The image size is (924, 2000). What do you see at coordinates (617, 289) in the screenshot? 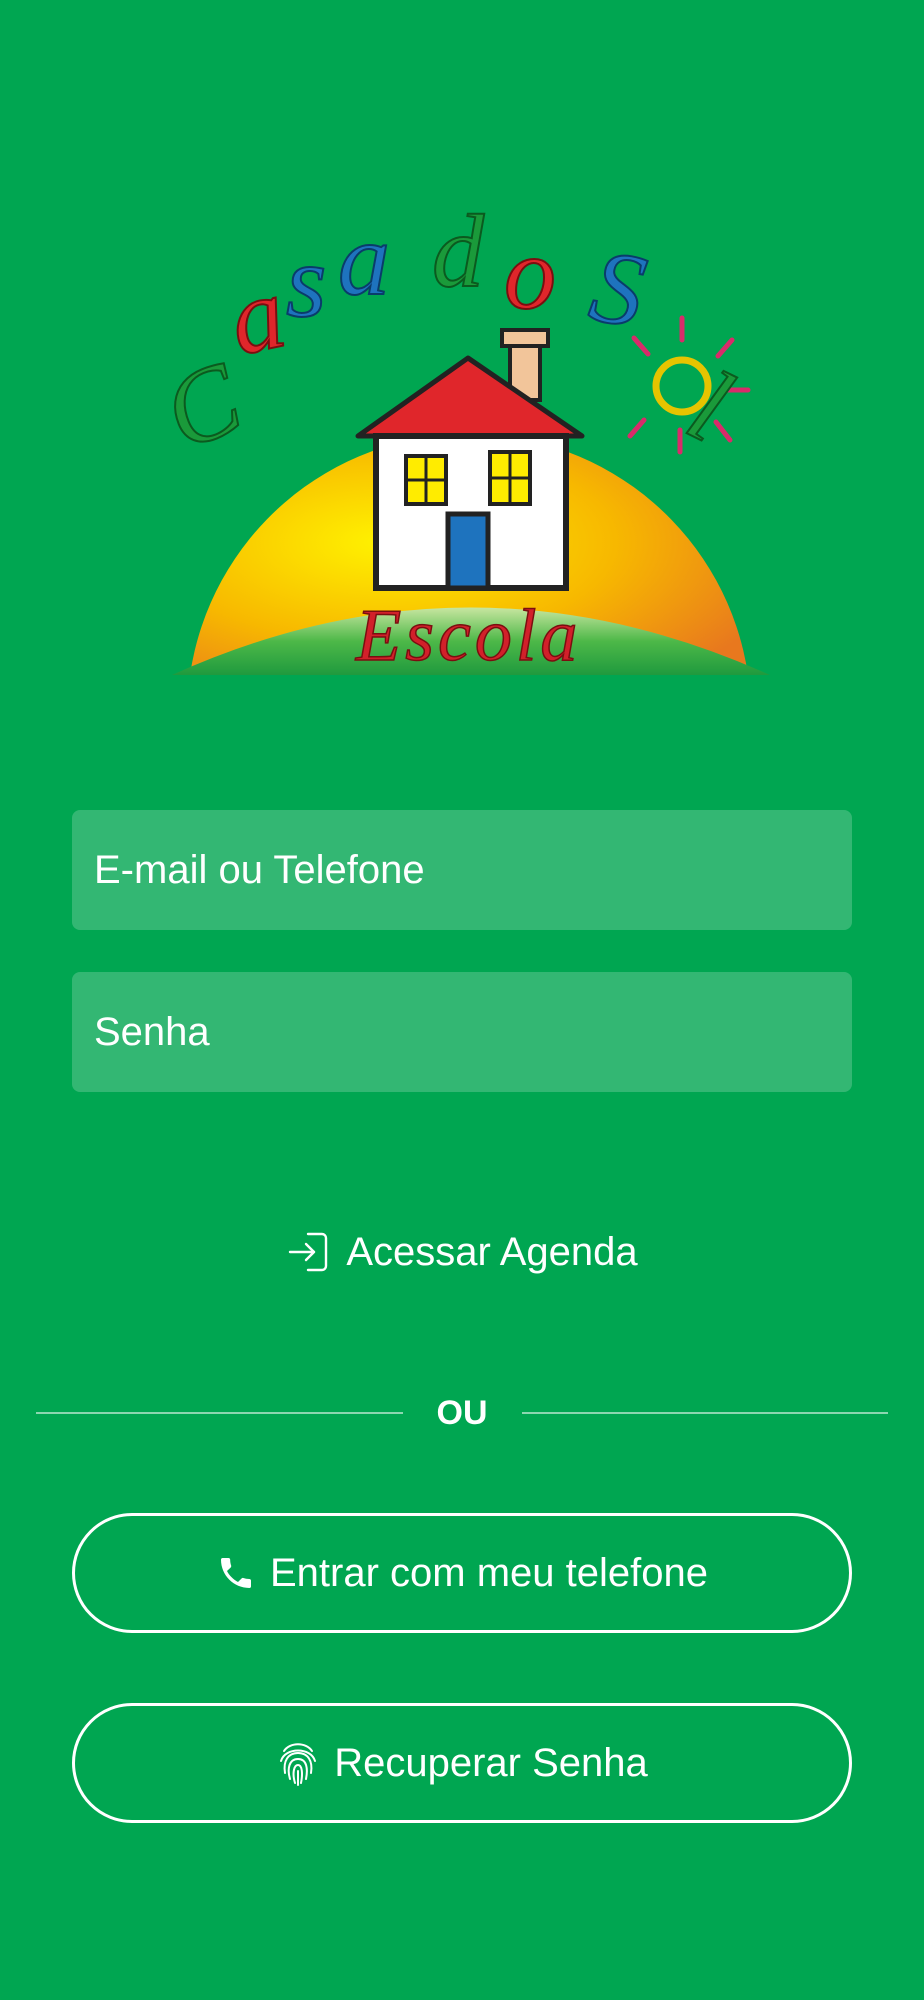
I see `svg-text: S` at bounding box center [617, 289].